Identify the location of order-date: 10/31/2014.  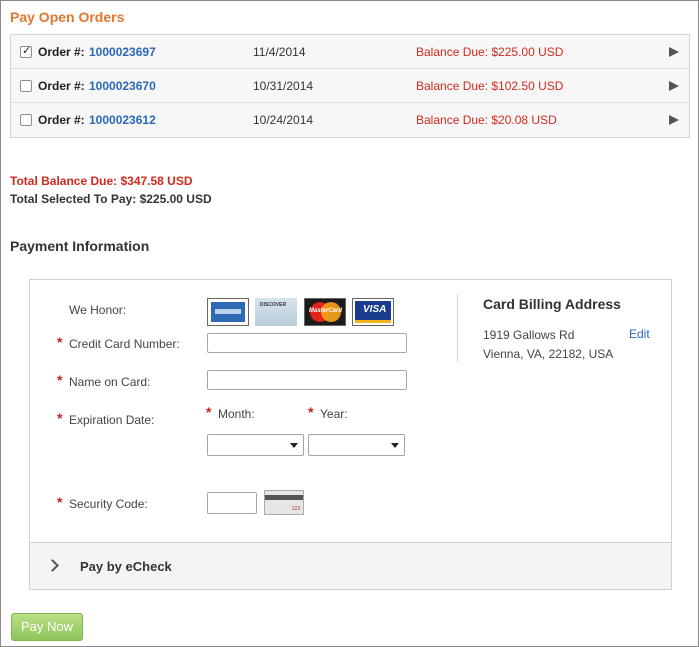
(283, 86).